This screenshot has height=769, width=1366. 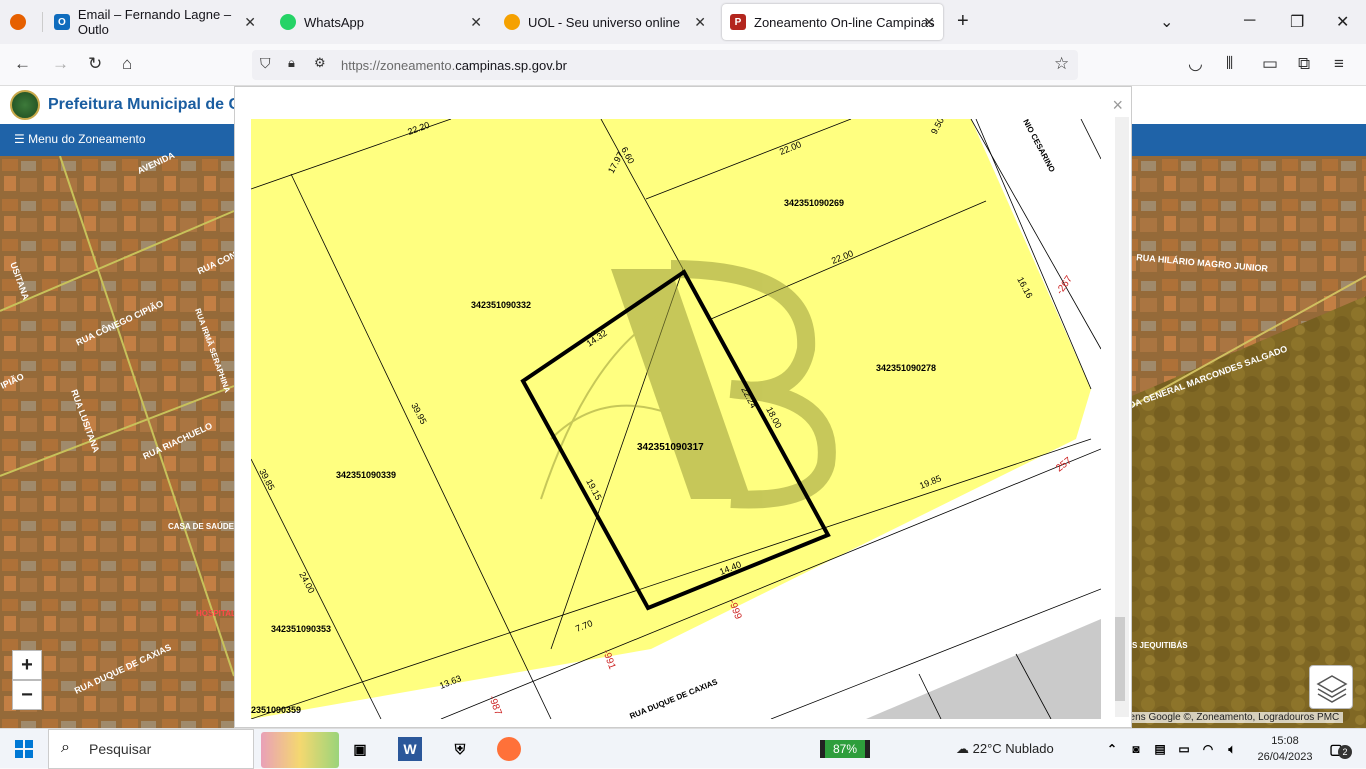 What do you see at coordinates (1285, 741) in the screenshot?
I see `time: 15:08` at bounding box center [1285, 741].